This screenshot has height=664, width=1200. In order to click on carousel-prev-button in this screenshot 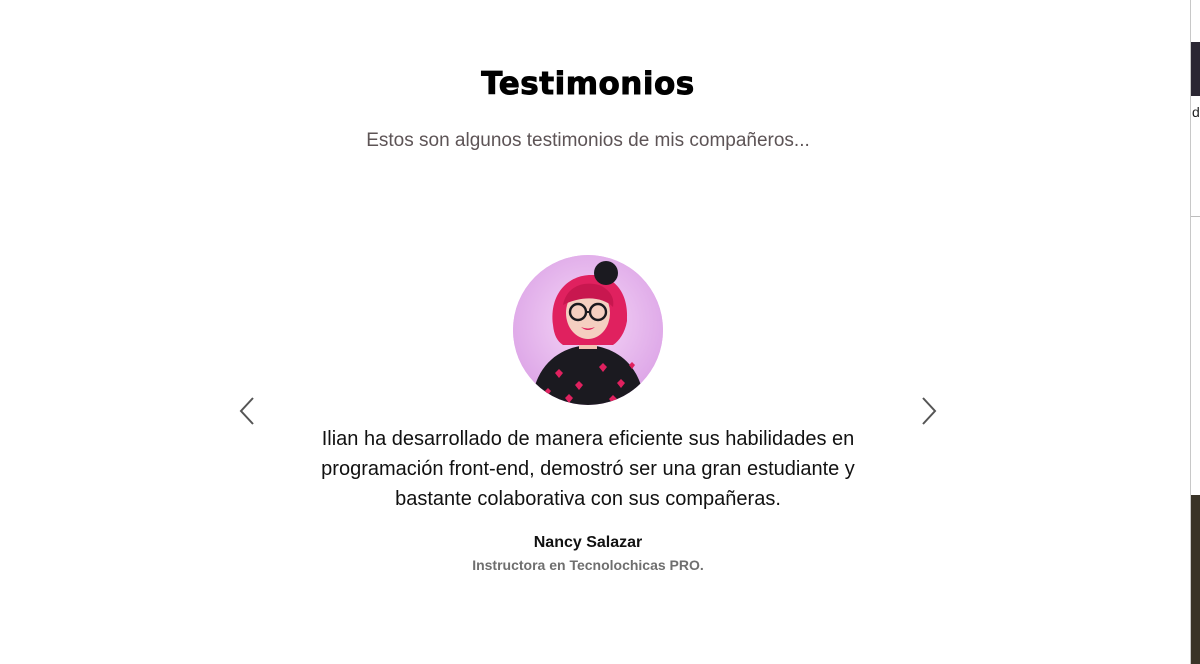, I will do `click(248, 411)`.